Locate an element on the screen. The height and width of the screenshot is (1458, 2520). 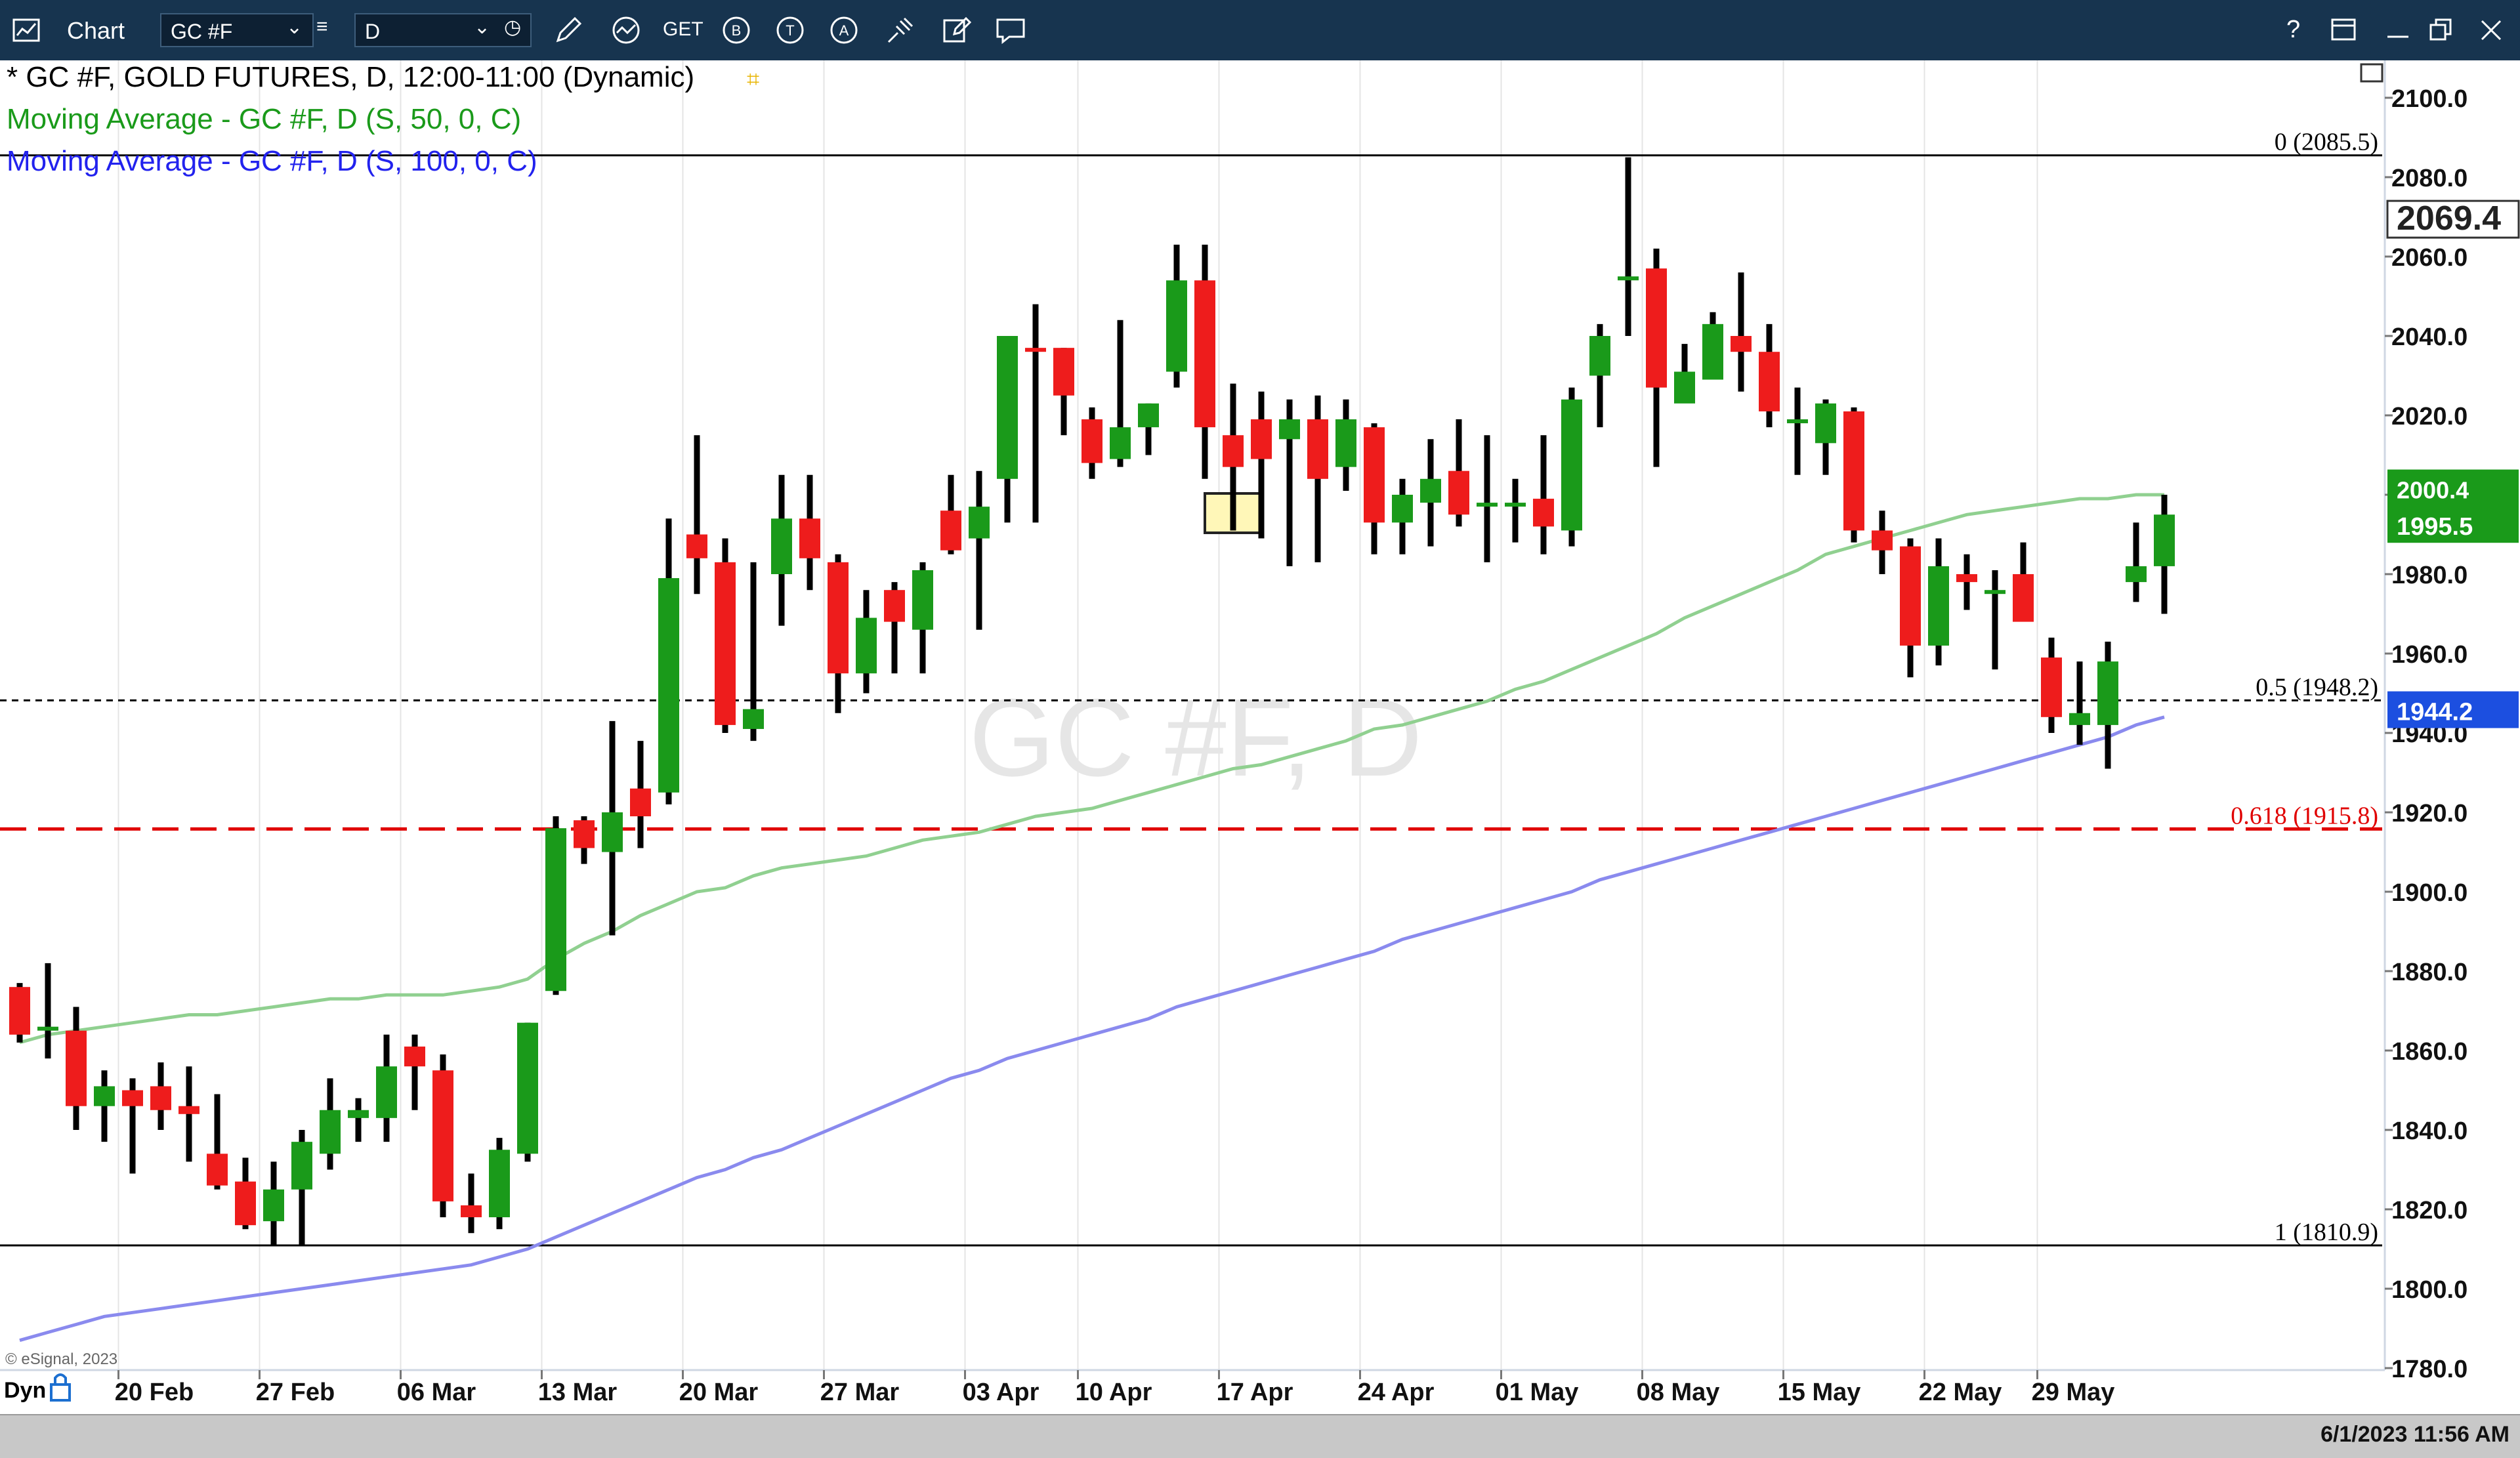
study-icon is located at coordinates (626, 30).